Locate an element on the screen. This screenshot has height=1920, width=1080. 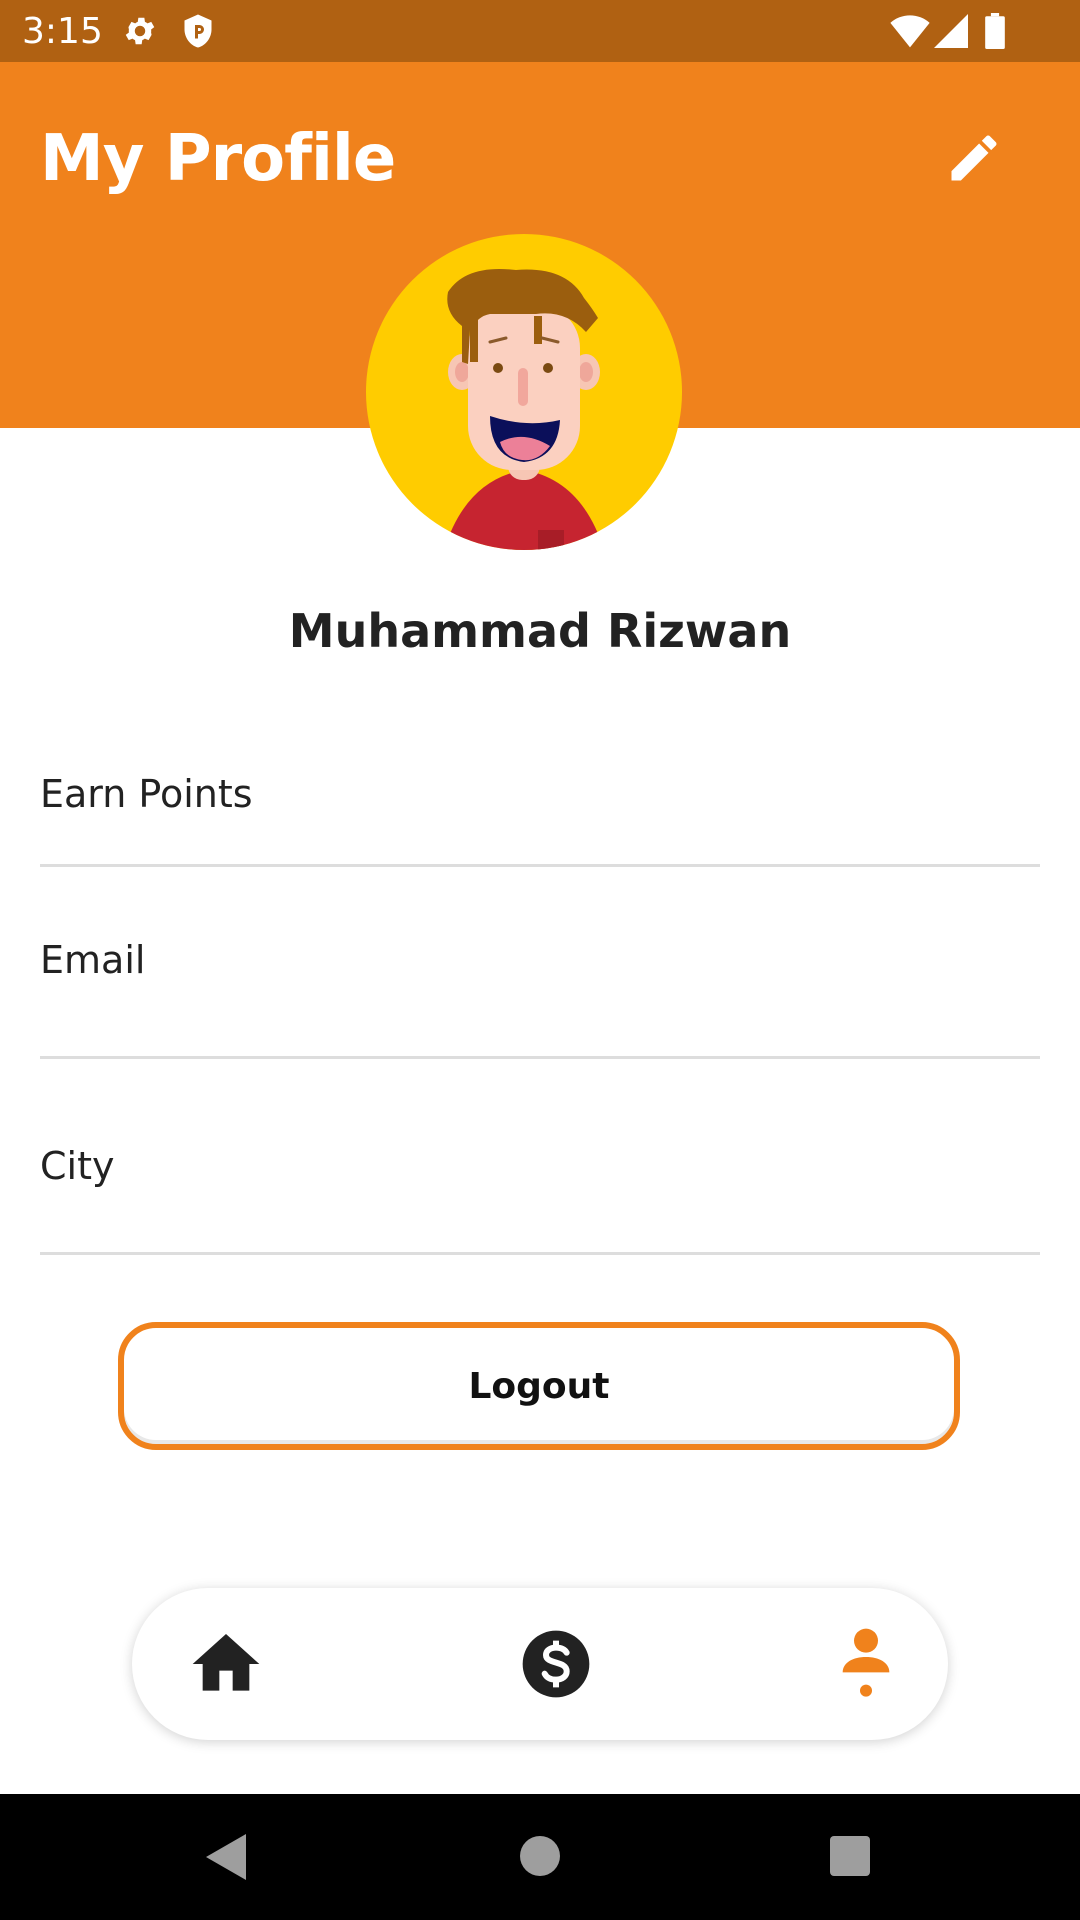
earn-points-label: Earn Points is located at coordinates (146, 794).